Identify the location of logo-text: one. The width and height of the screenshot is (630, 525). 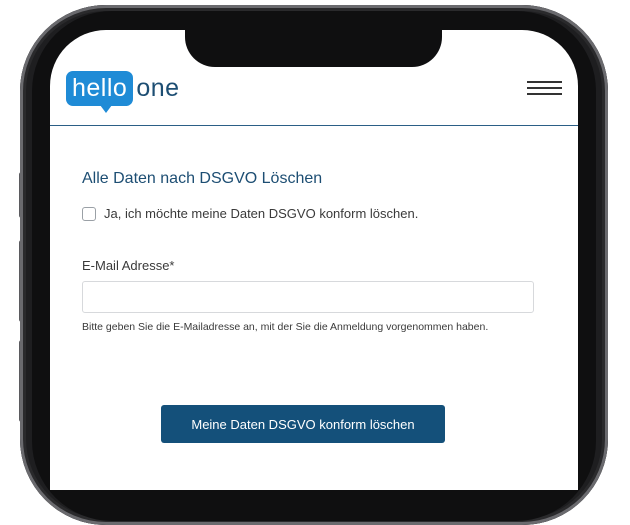
(158, 87).